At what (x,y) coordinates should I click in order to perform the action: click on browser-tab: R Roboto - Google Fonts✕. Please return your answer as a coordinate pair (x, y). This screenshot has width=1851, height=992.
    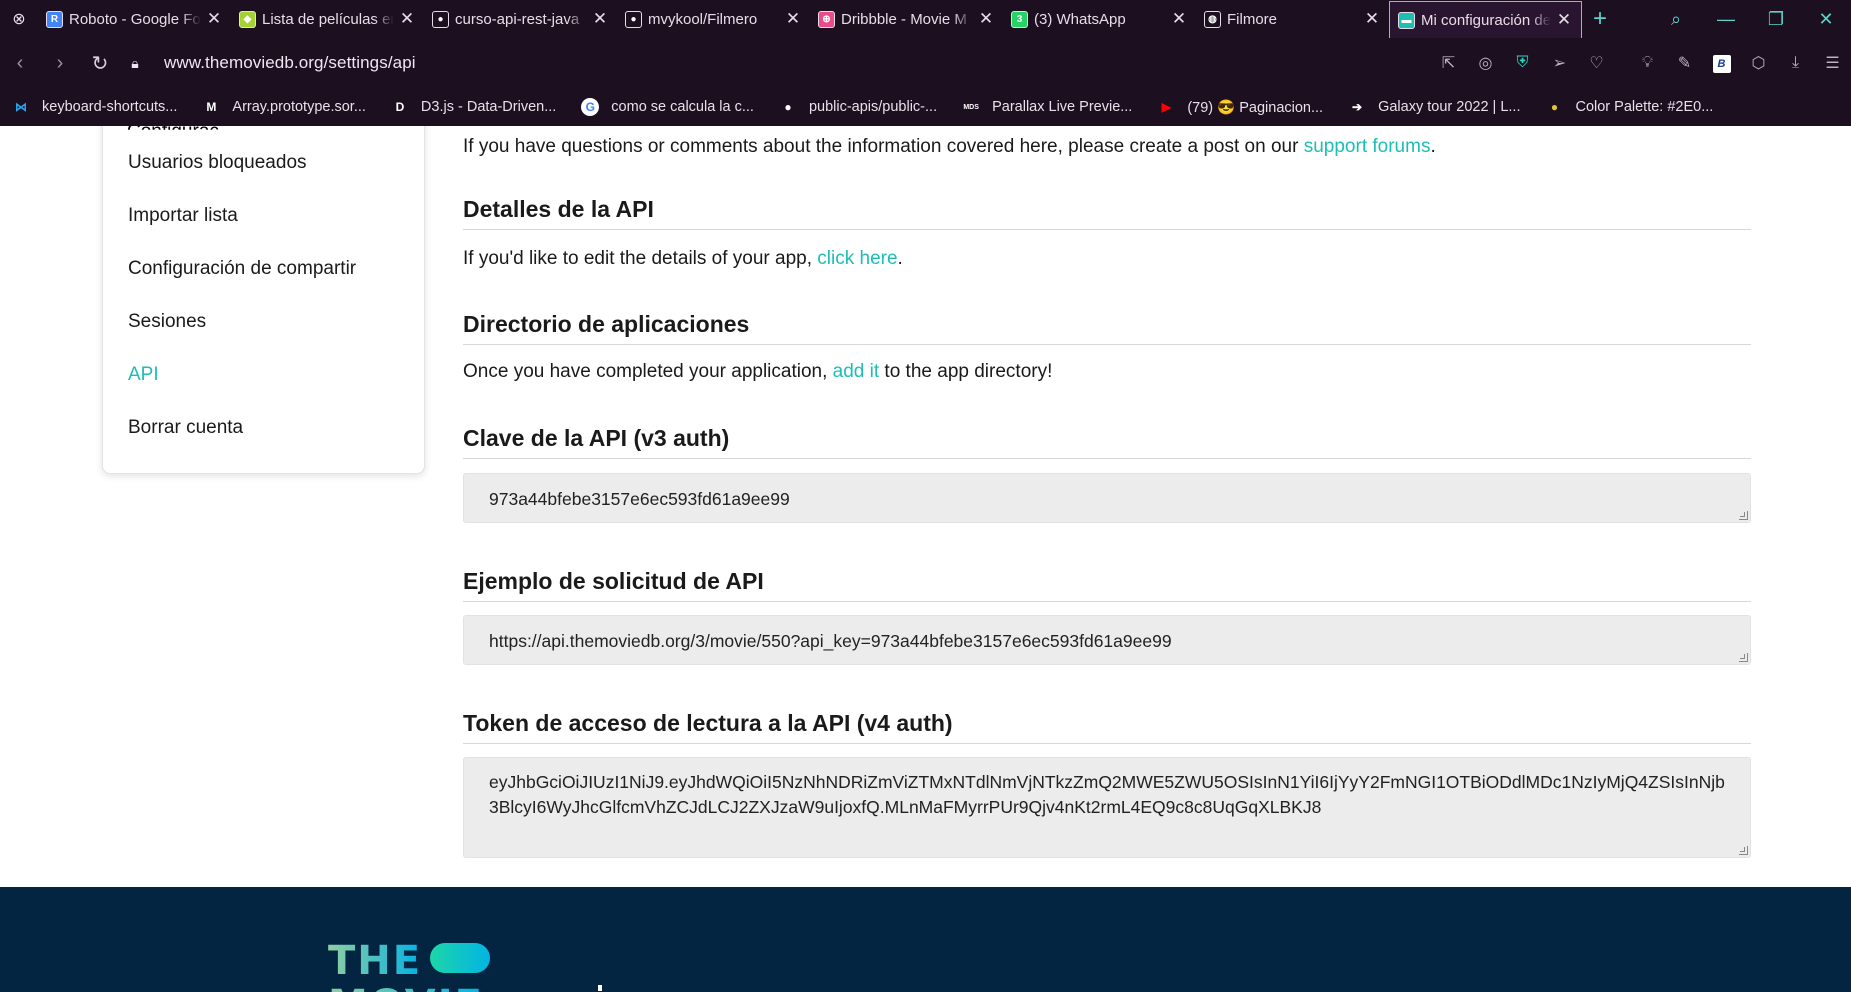
    Looking at the image, I should click on (134, 19).